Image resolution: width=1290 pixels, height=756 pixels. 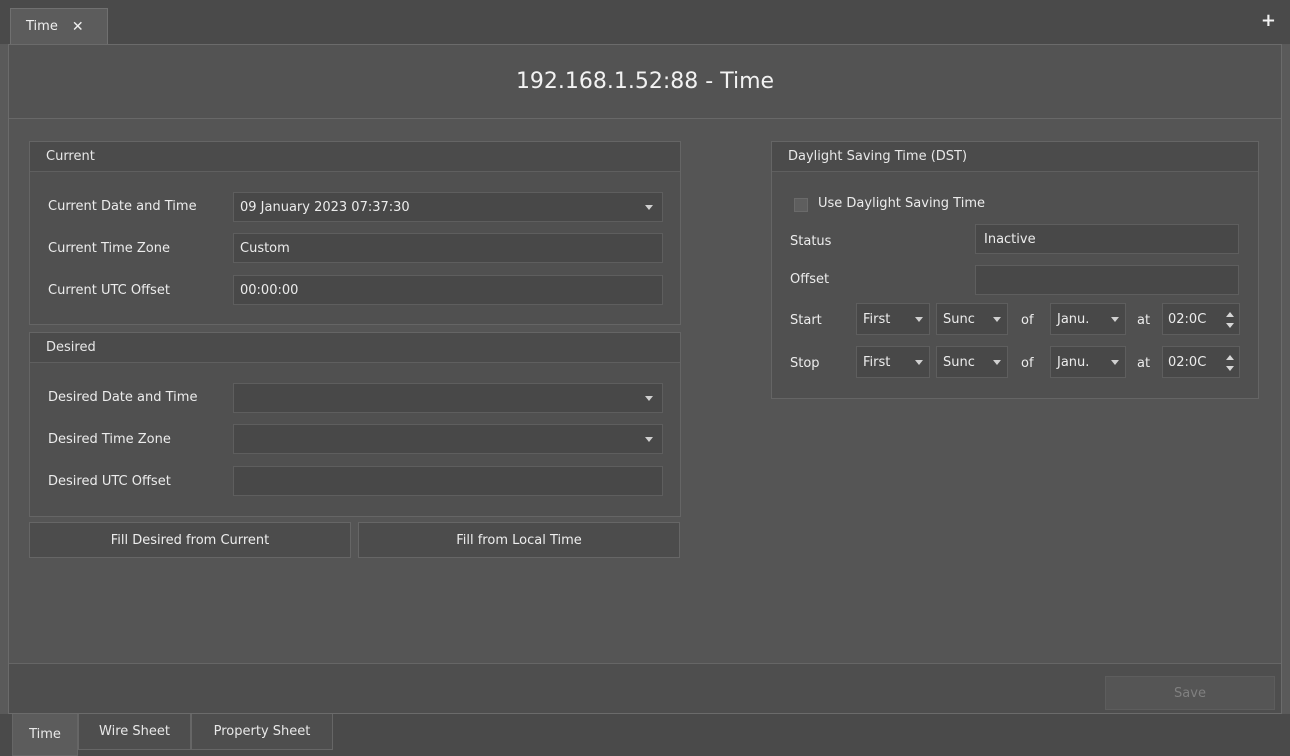 What do you see at coordinates (1027, 363) in the screenshot?
I see `dst-stop-of-label: of` at bounding box center [1027, 363].